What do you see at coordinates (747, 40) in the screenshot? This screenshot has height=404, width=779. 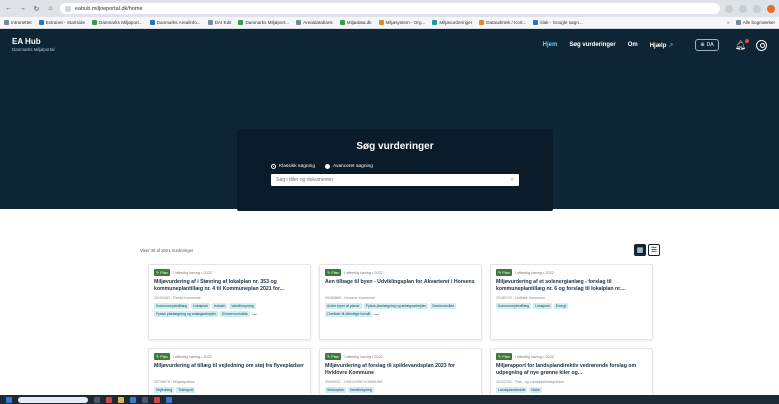 I see `notification-badge` at bounding box center [747, 40].